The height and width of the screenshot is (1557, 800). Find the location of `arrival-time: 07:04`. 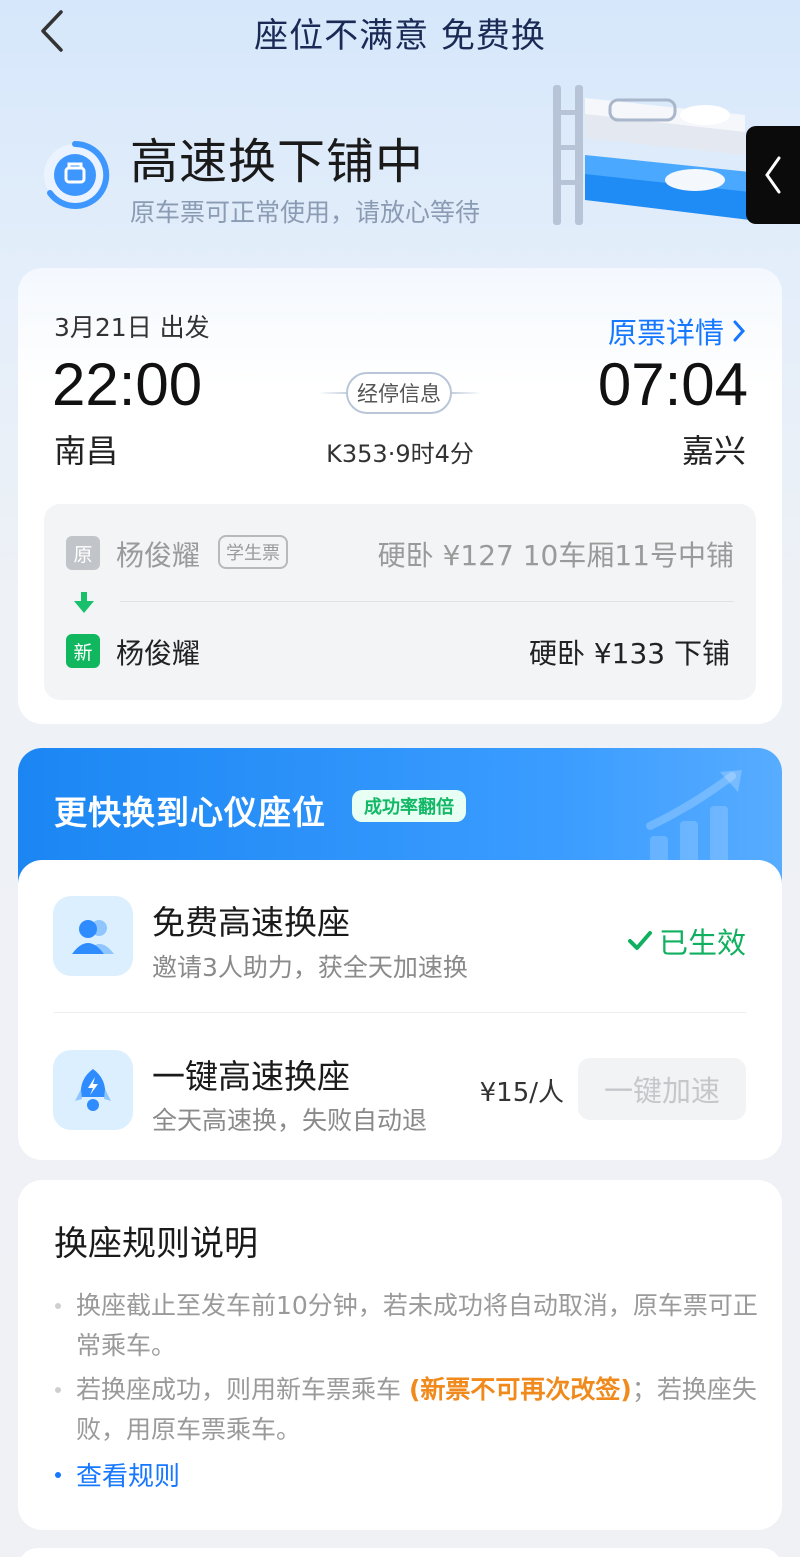

arrival-time: 07:04 is located at coordinates (672, 384).